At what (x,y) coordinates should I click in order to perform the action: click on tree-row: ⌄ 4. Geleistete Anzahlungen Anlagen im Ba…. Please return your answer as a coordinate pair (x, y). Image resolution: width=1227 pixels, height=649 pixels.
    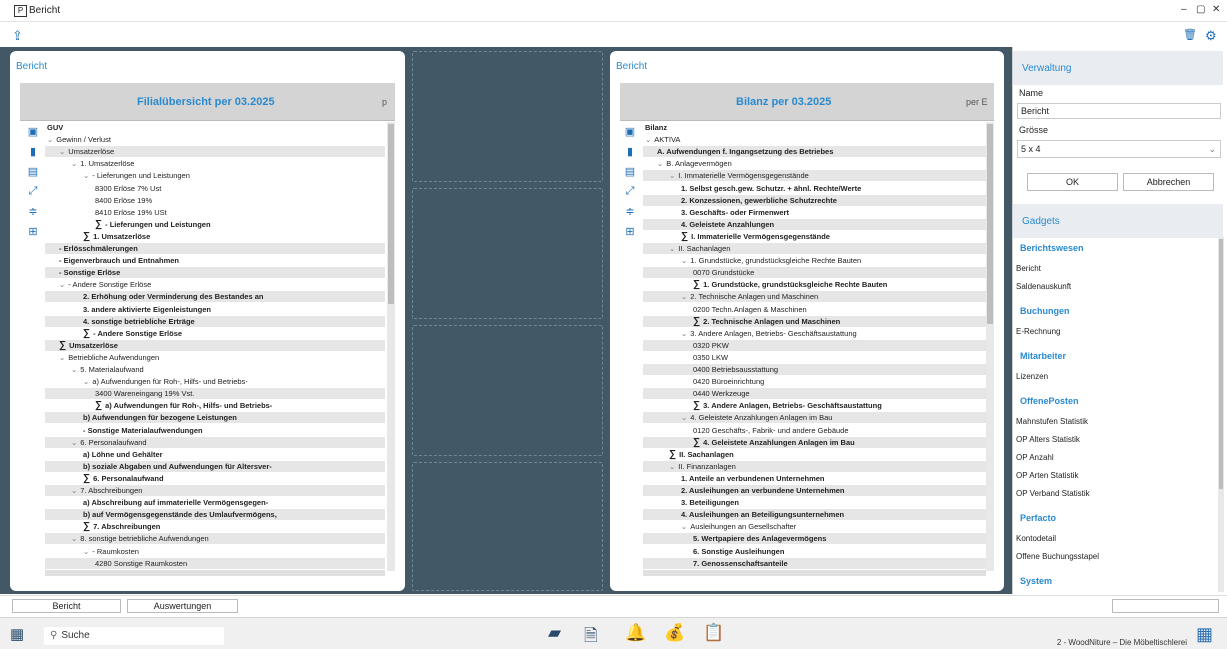
    Looking at the image, I should click on (814, 418).